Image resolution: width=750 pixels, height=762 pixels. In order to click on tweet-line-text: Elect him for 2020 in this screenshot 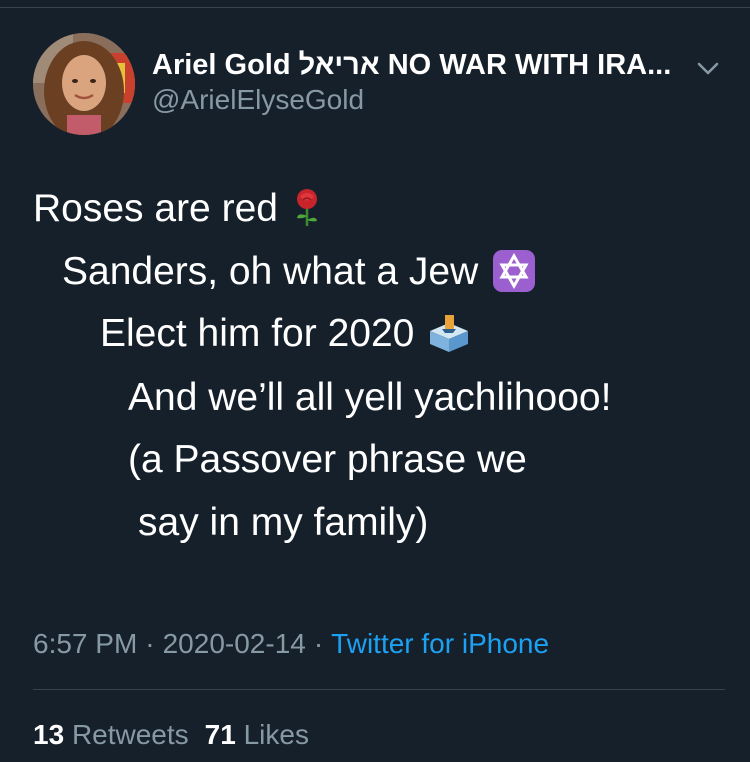, I will do `click(257, 333)`.